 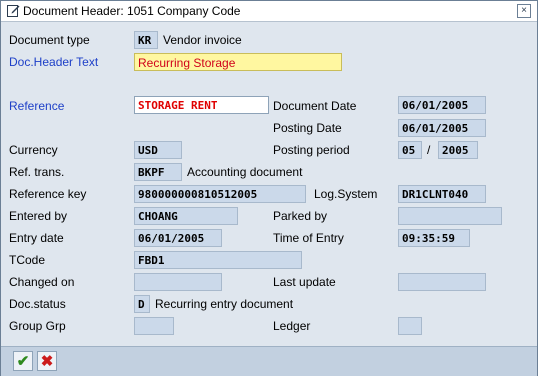 I want to click on label-entry-date: Entry date, so click(x=36, y=238).